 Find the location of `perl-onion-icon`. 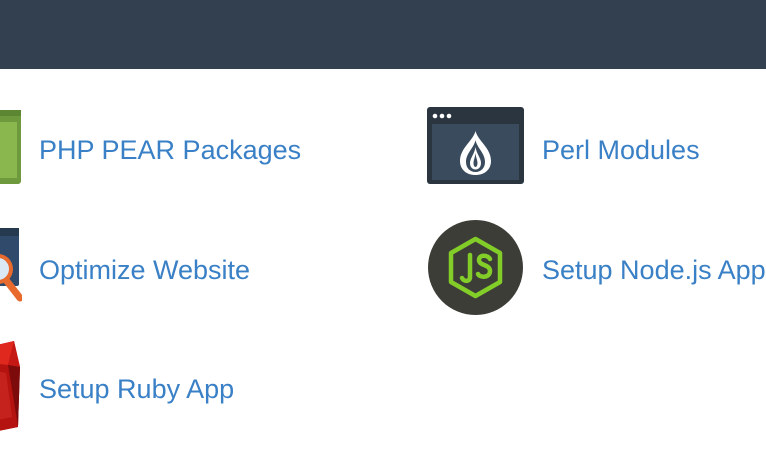

perl-onion-icon is located at coordinates (475, 145).